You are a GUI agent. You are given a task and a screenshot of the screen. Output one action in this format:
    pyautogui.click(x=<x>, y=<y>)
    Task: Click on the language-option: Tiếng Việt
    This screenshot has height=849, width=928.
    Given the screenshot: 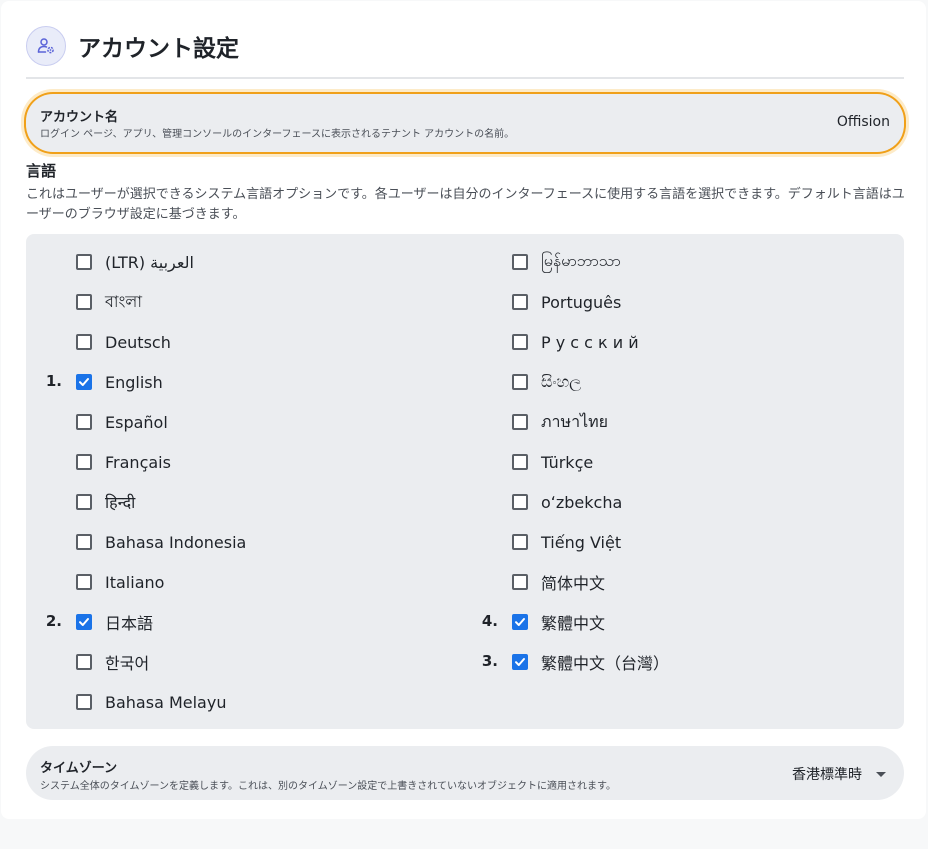 What is the action you would take?
    pyautogui.click(x=566, y=542)
    